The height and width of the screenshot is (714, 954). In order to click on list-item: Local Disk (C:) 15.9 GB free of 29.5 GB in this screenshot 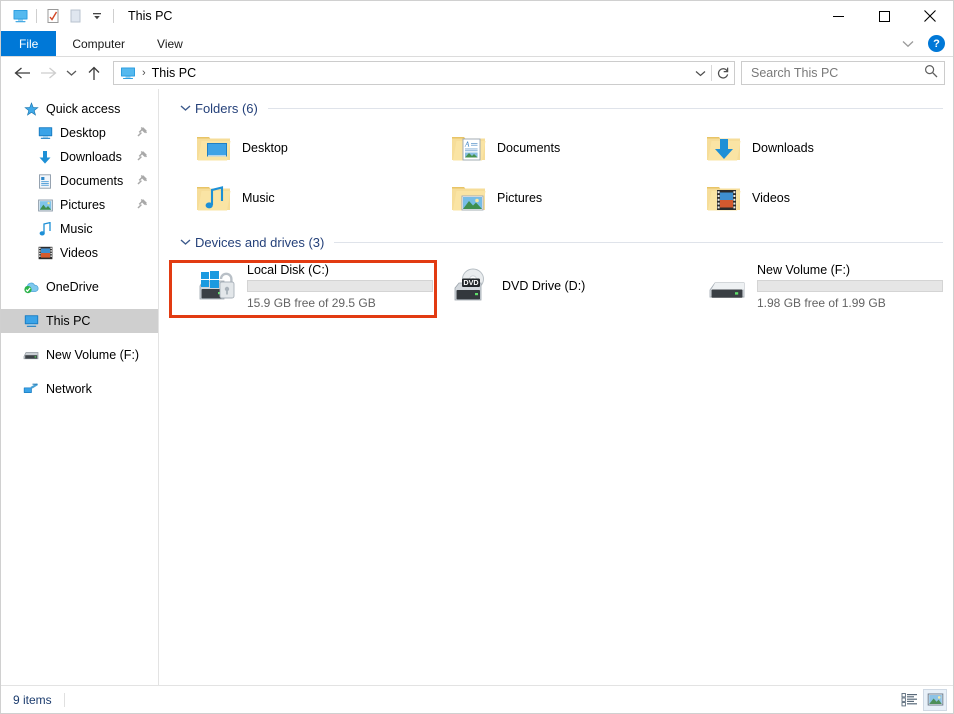, I will do `click(303, 286)`.